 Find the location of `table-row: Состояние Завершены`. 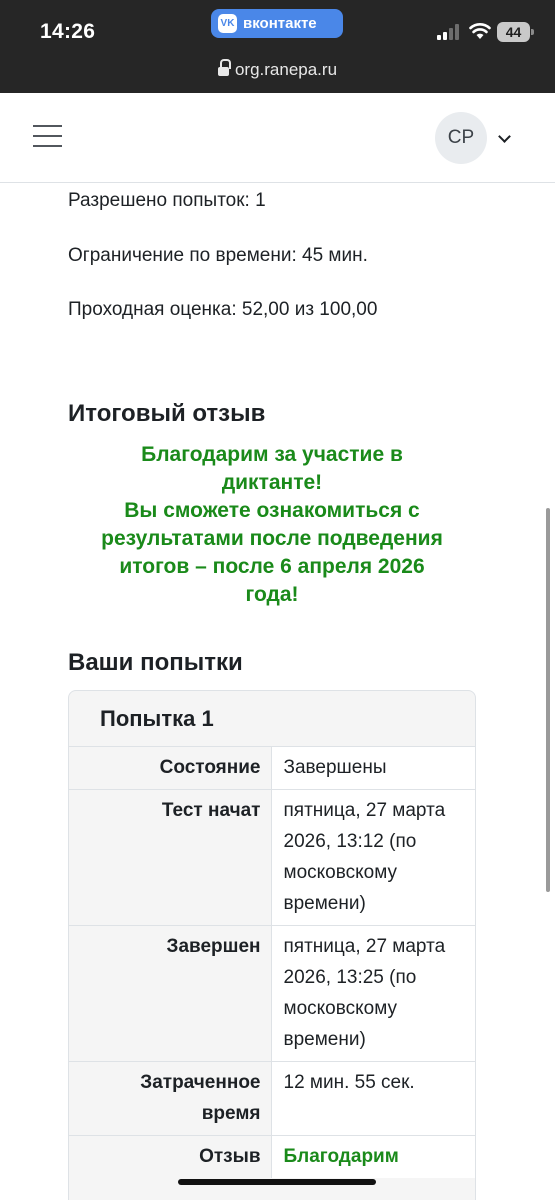

table-row: Состояние Завершены is located at coordinates (272, 768).